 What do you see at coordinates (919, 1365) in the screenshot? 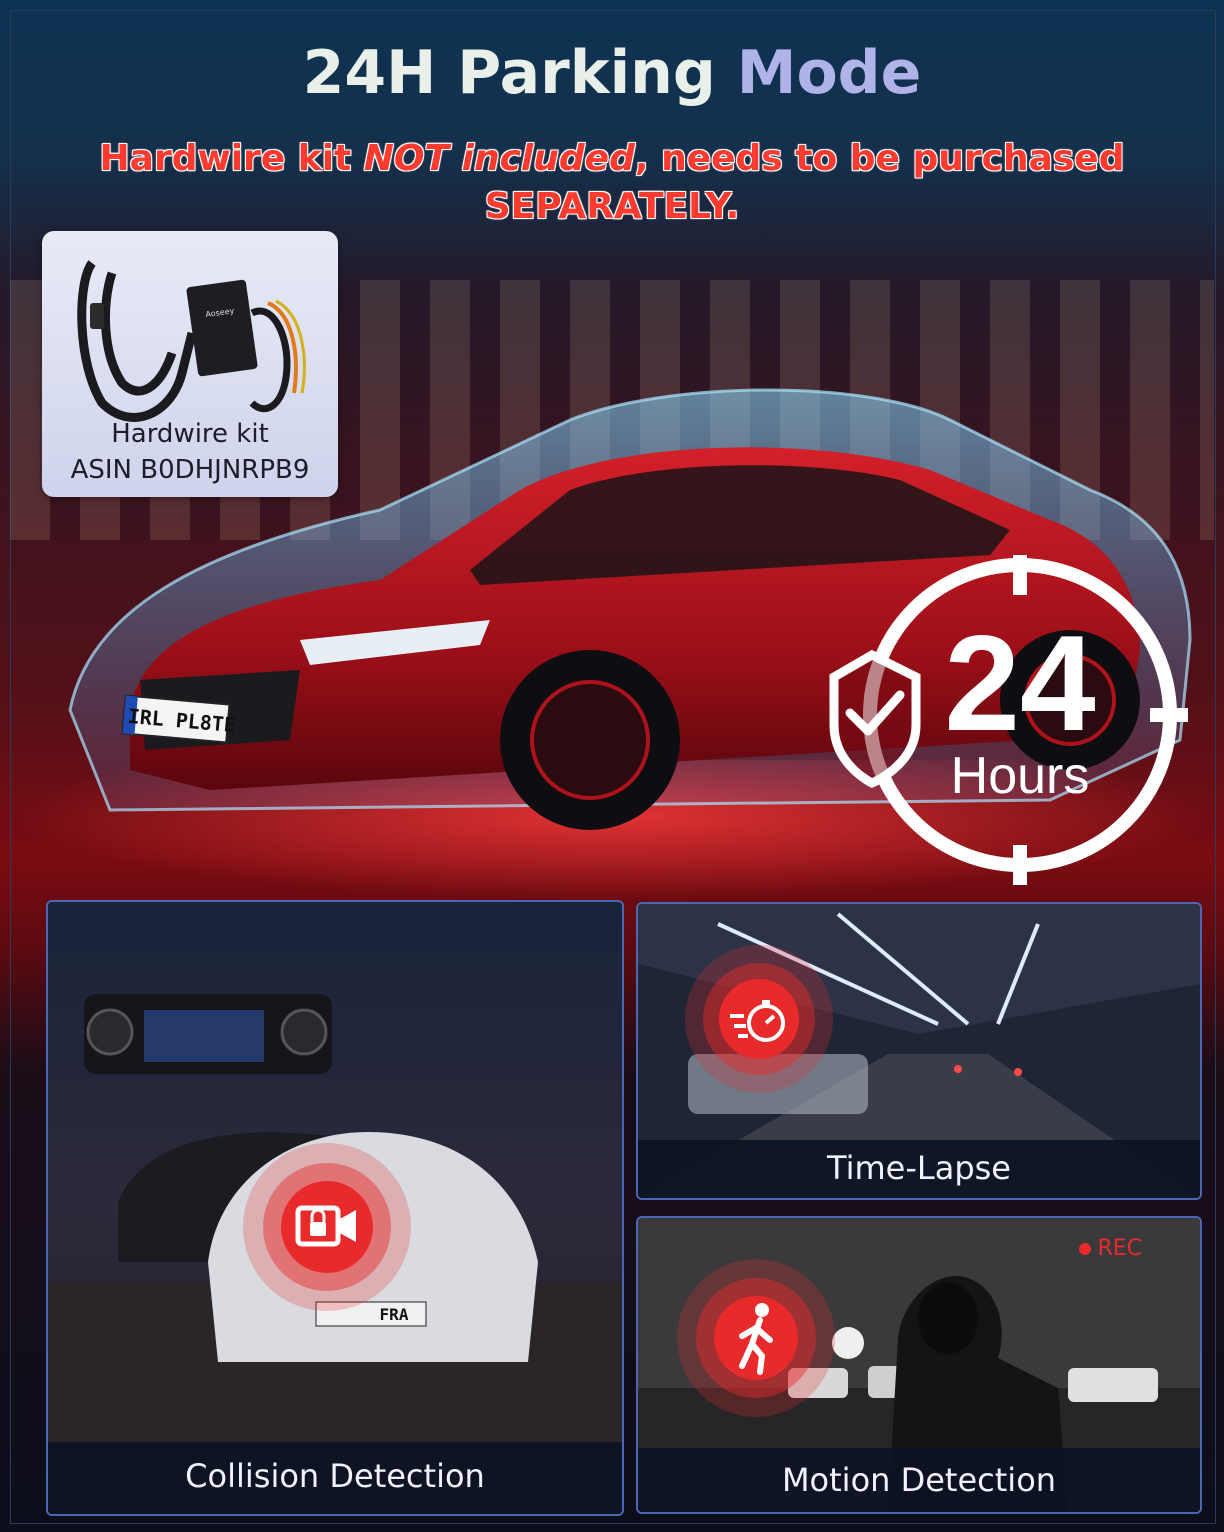
I see `feature-panel-motion: REC Motion Detection` at bounding box center [919, 1365].